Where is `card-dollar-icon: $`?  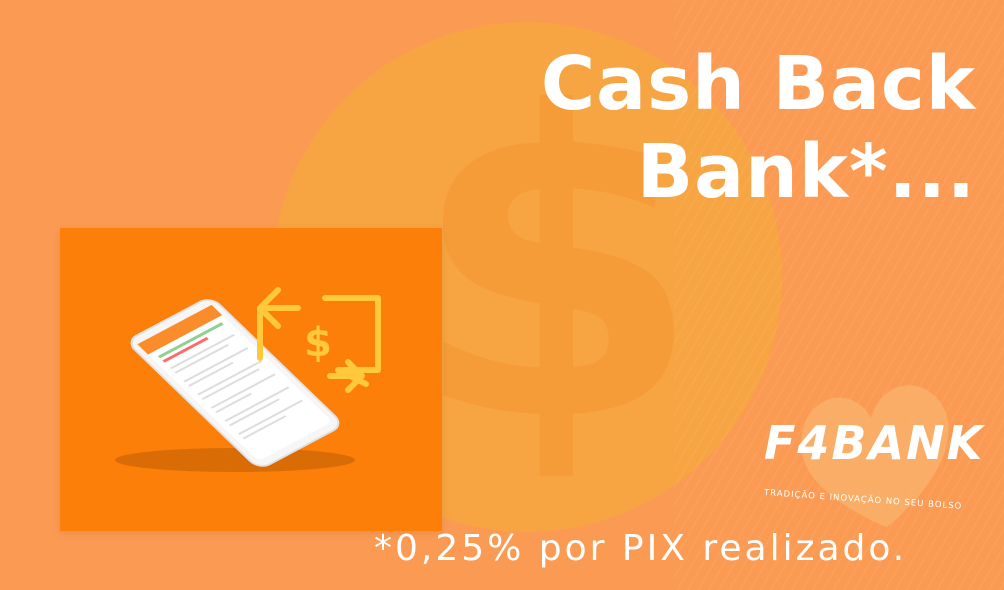 card-dollar-icon: $ is located at coordinates (318, 343).